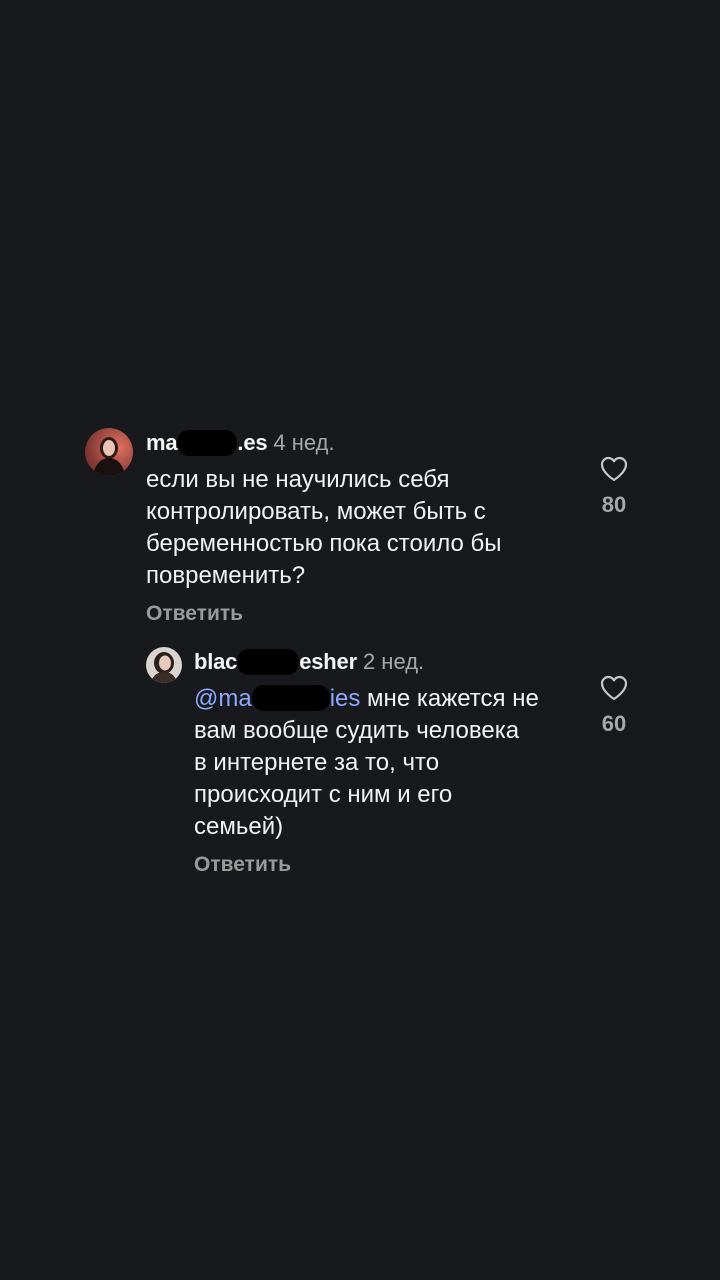 This screenshot has width=720, height=1280. I want to click on timestamp: 4 нед., so click(304, 442).